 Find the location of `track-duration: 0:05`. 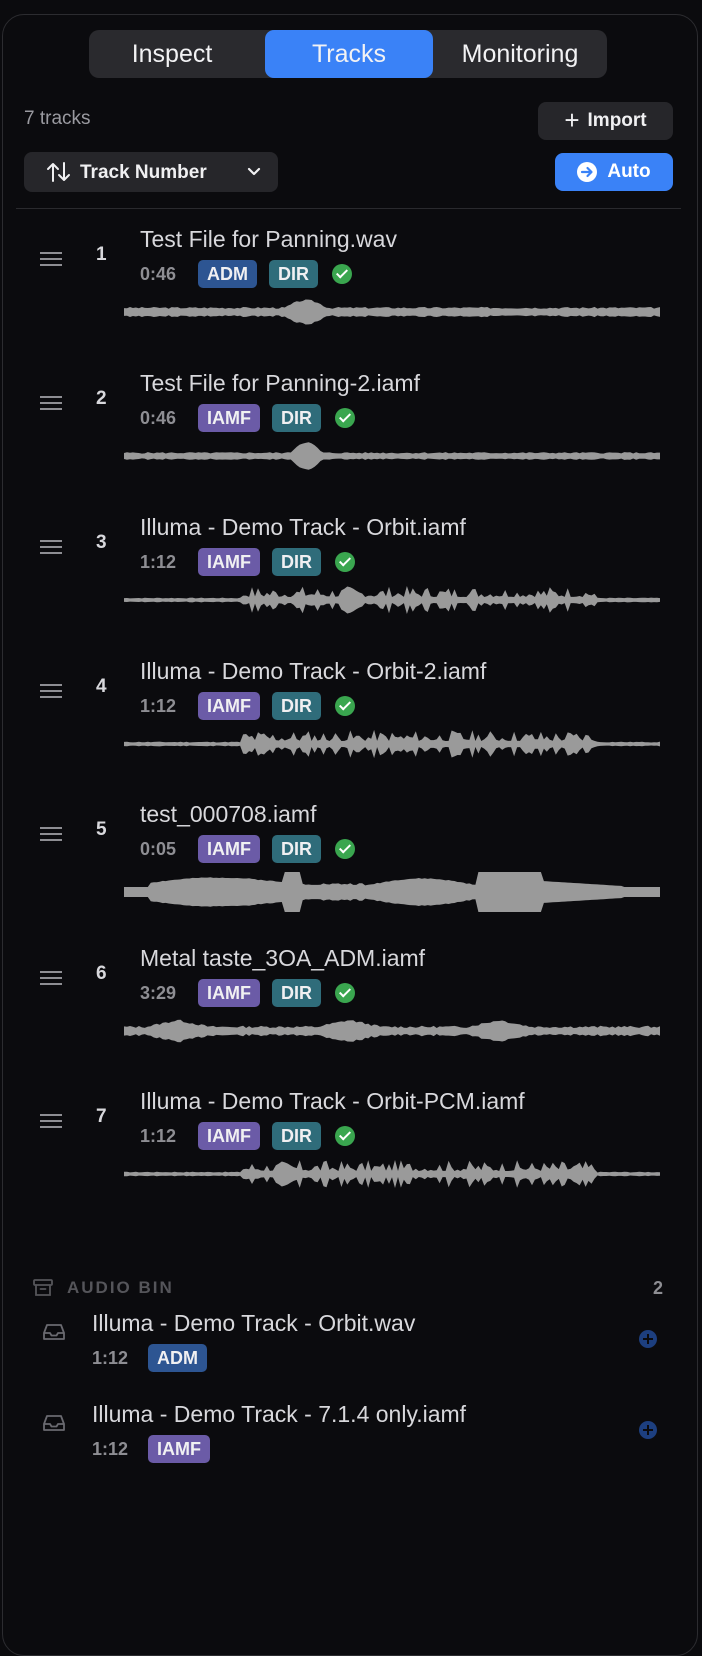

track-duration: 0:05 is located at coordinates (158, 848).